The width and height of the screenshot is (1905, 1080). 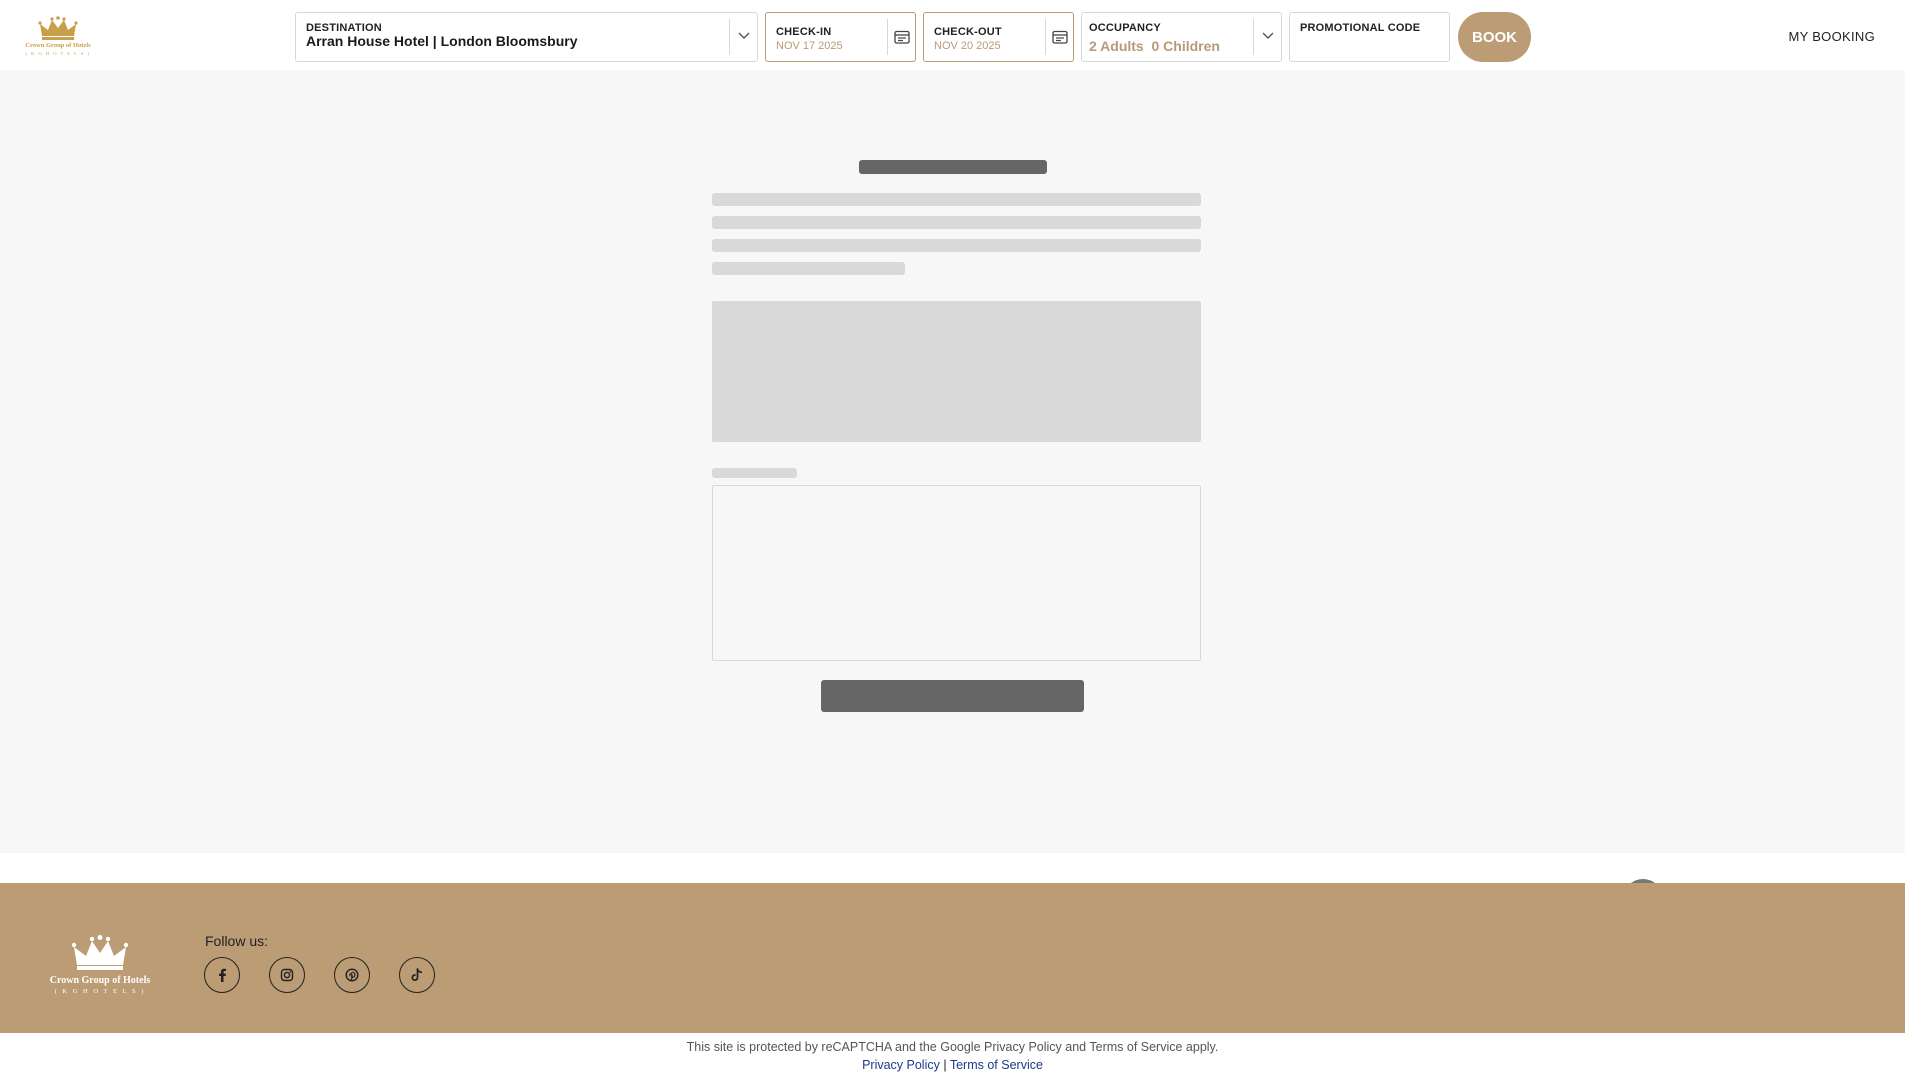 I want to click on skeleton-title, so click(x=953, y=167).